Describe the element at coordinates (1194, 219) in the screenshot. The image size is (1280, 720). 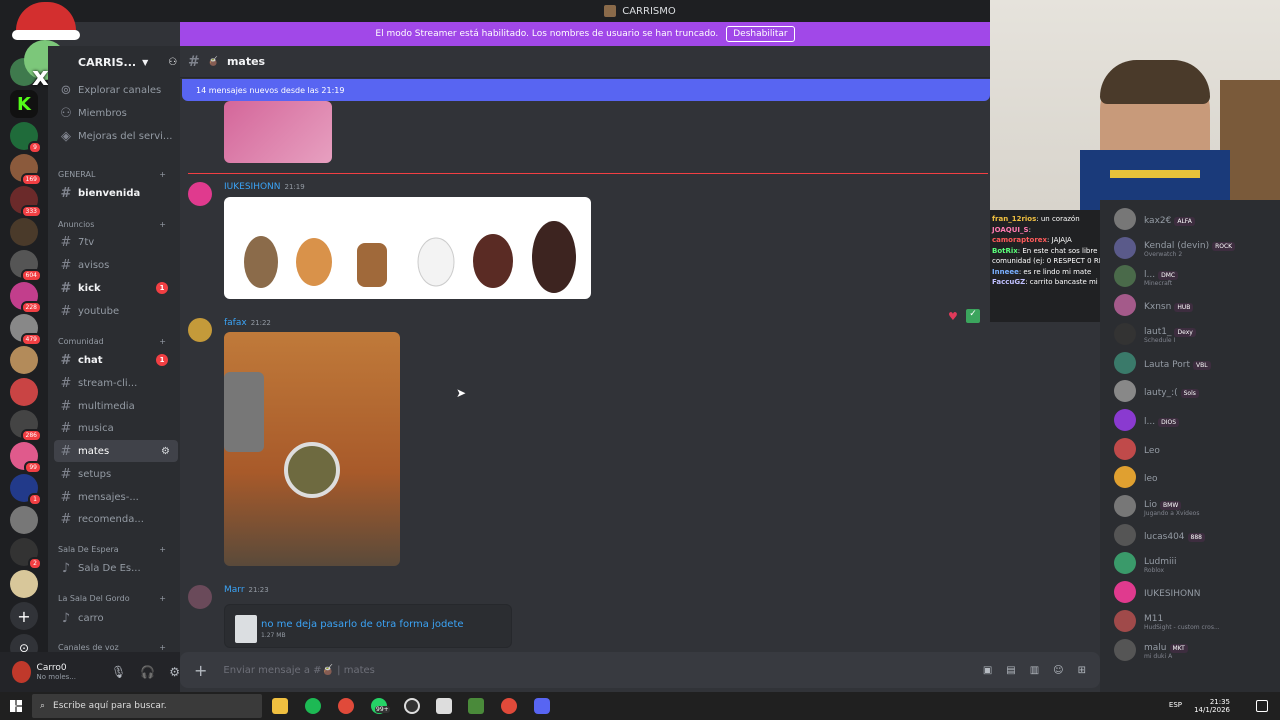
I see `member-item: kax2€ ALFA` at that location.